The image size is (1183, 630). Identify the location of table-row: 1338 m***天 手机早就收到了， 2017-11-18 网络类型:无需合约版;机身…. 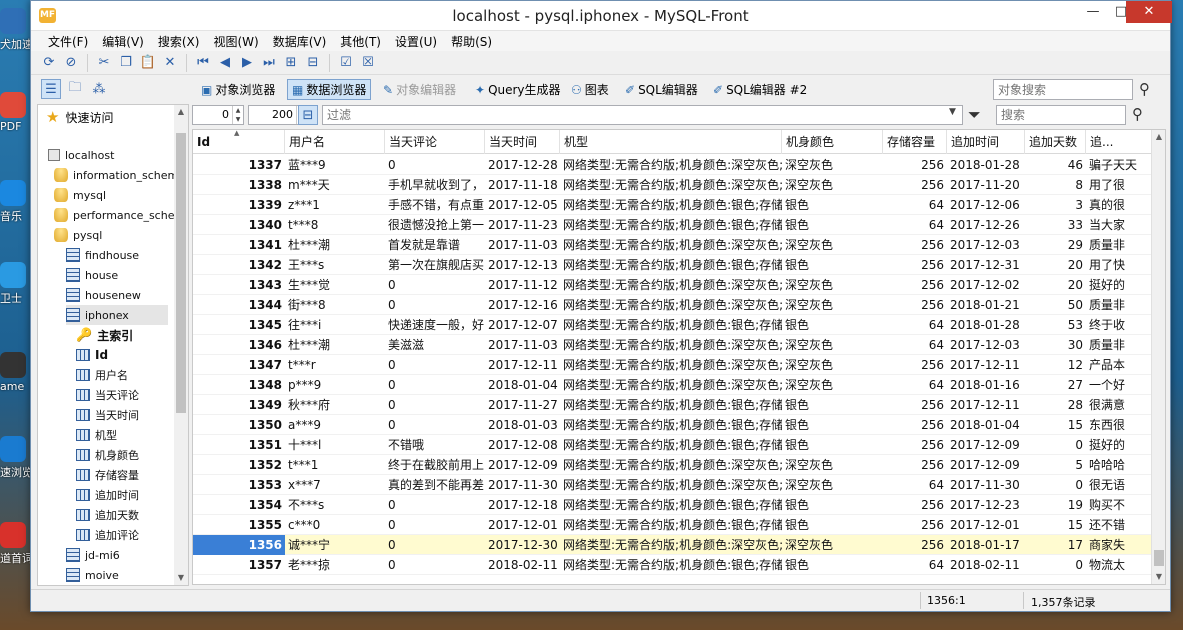
(672, 185).